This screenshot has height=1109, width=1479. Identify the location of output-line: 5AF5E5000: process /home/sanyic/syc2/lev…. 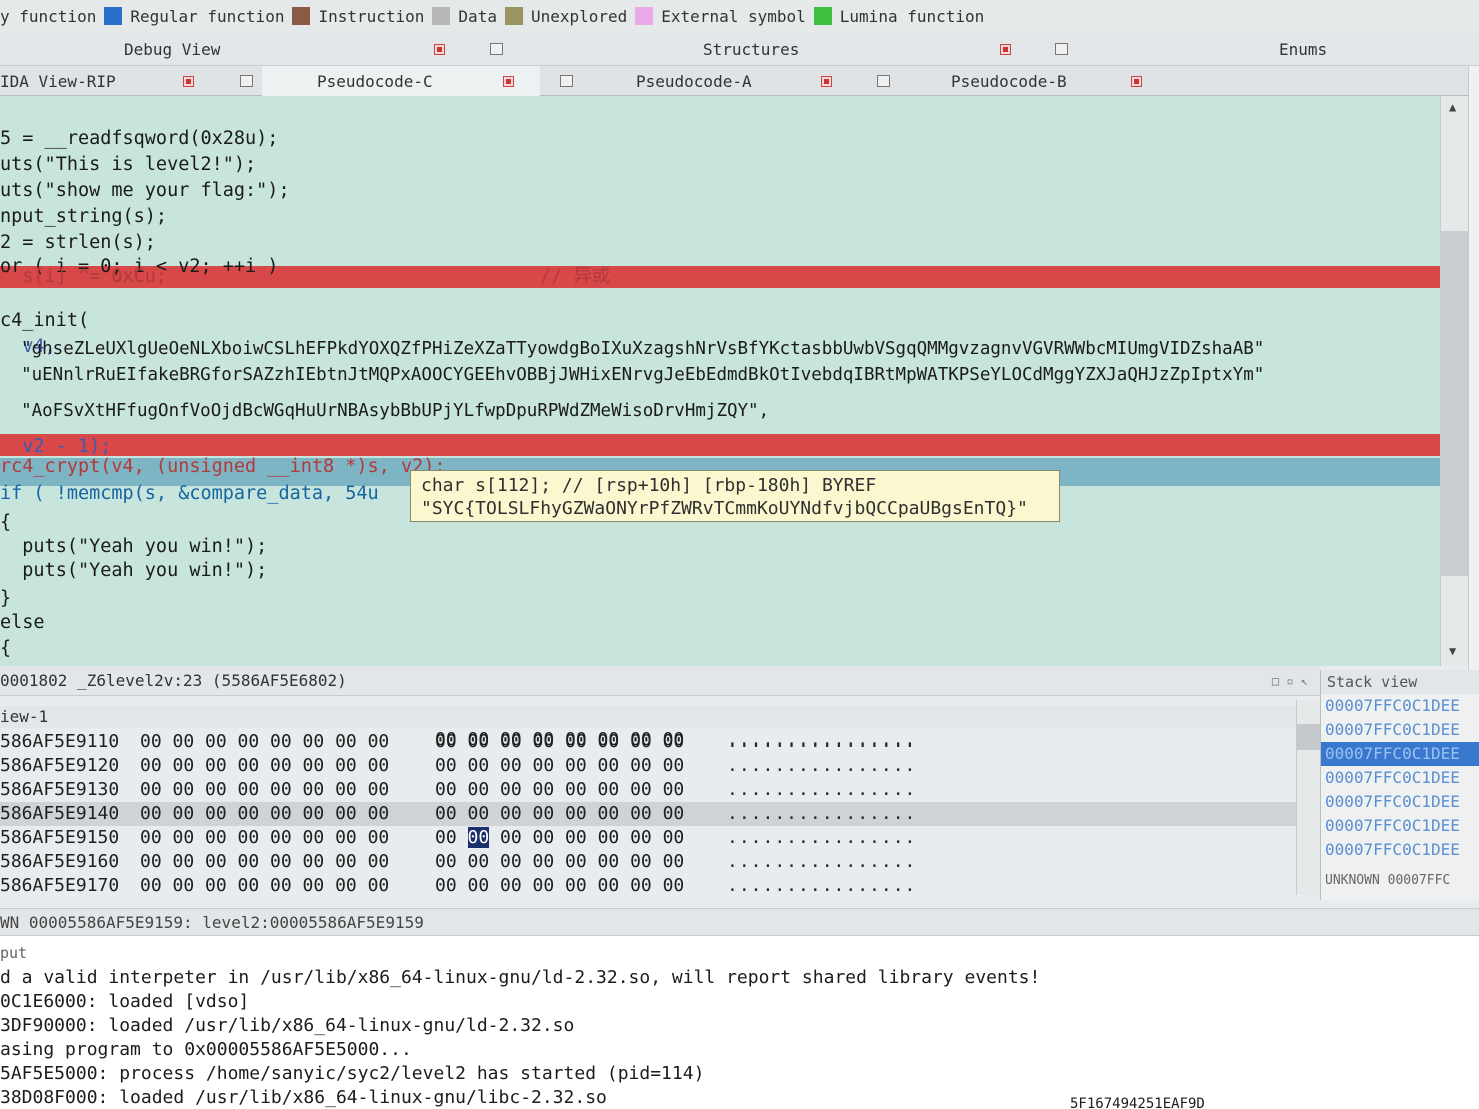
(352, 1073).